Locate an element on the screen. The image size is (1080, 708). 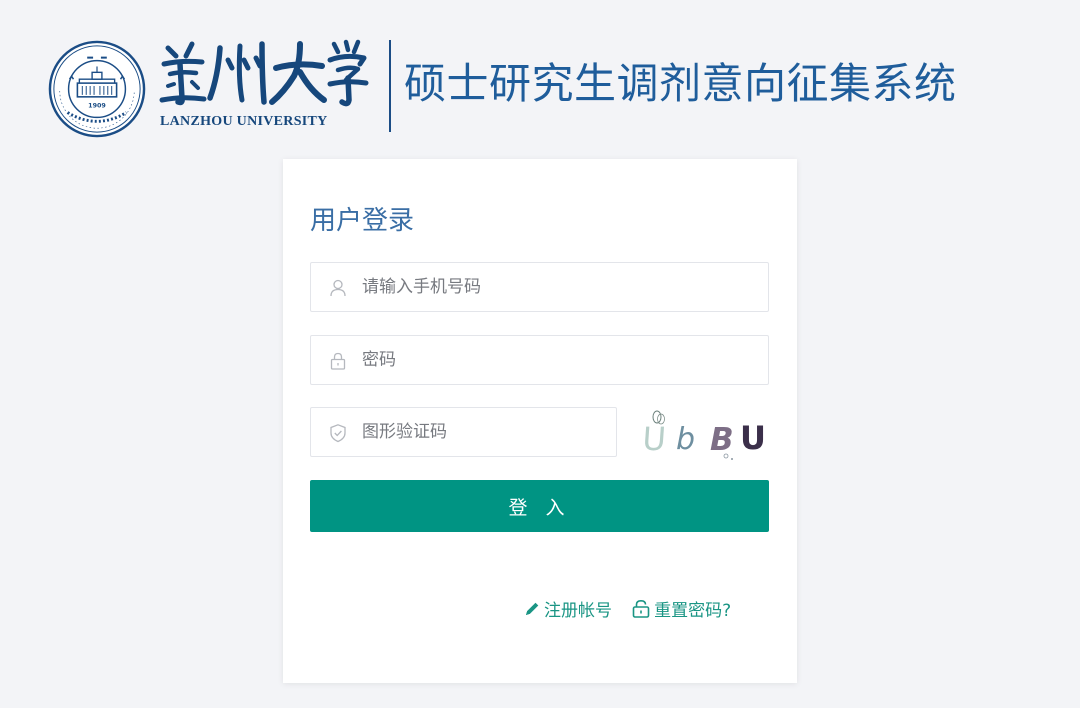
password-input is located at coordinates (559, 360).